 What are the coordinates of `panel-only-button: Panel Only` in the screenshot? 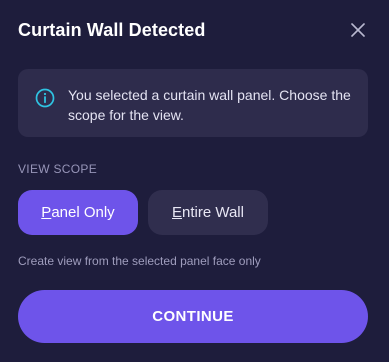 It's located at (78, 212).